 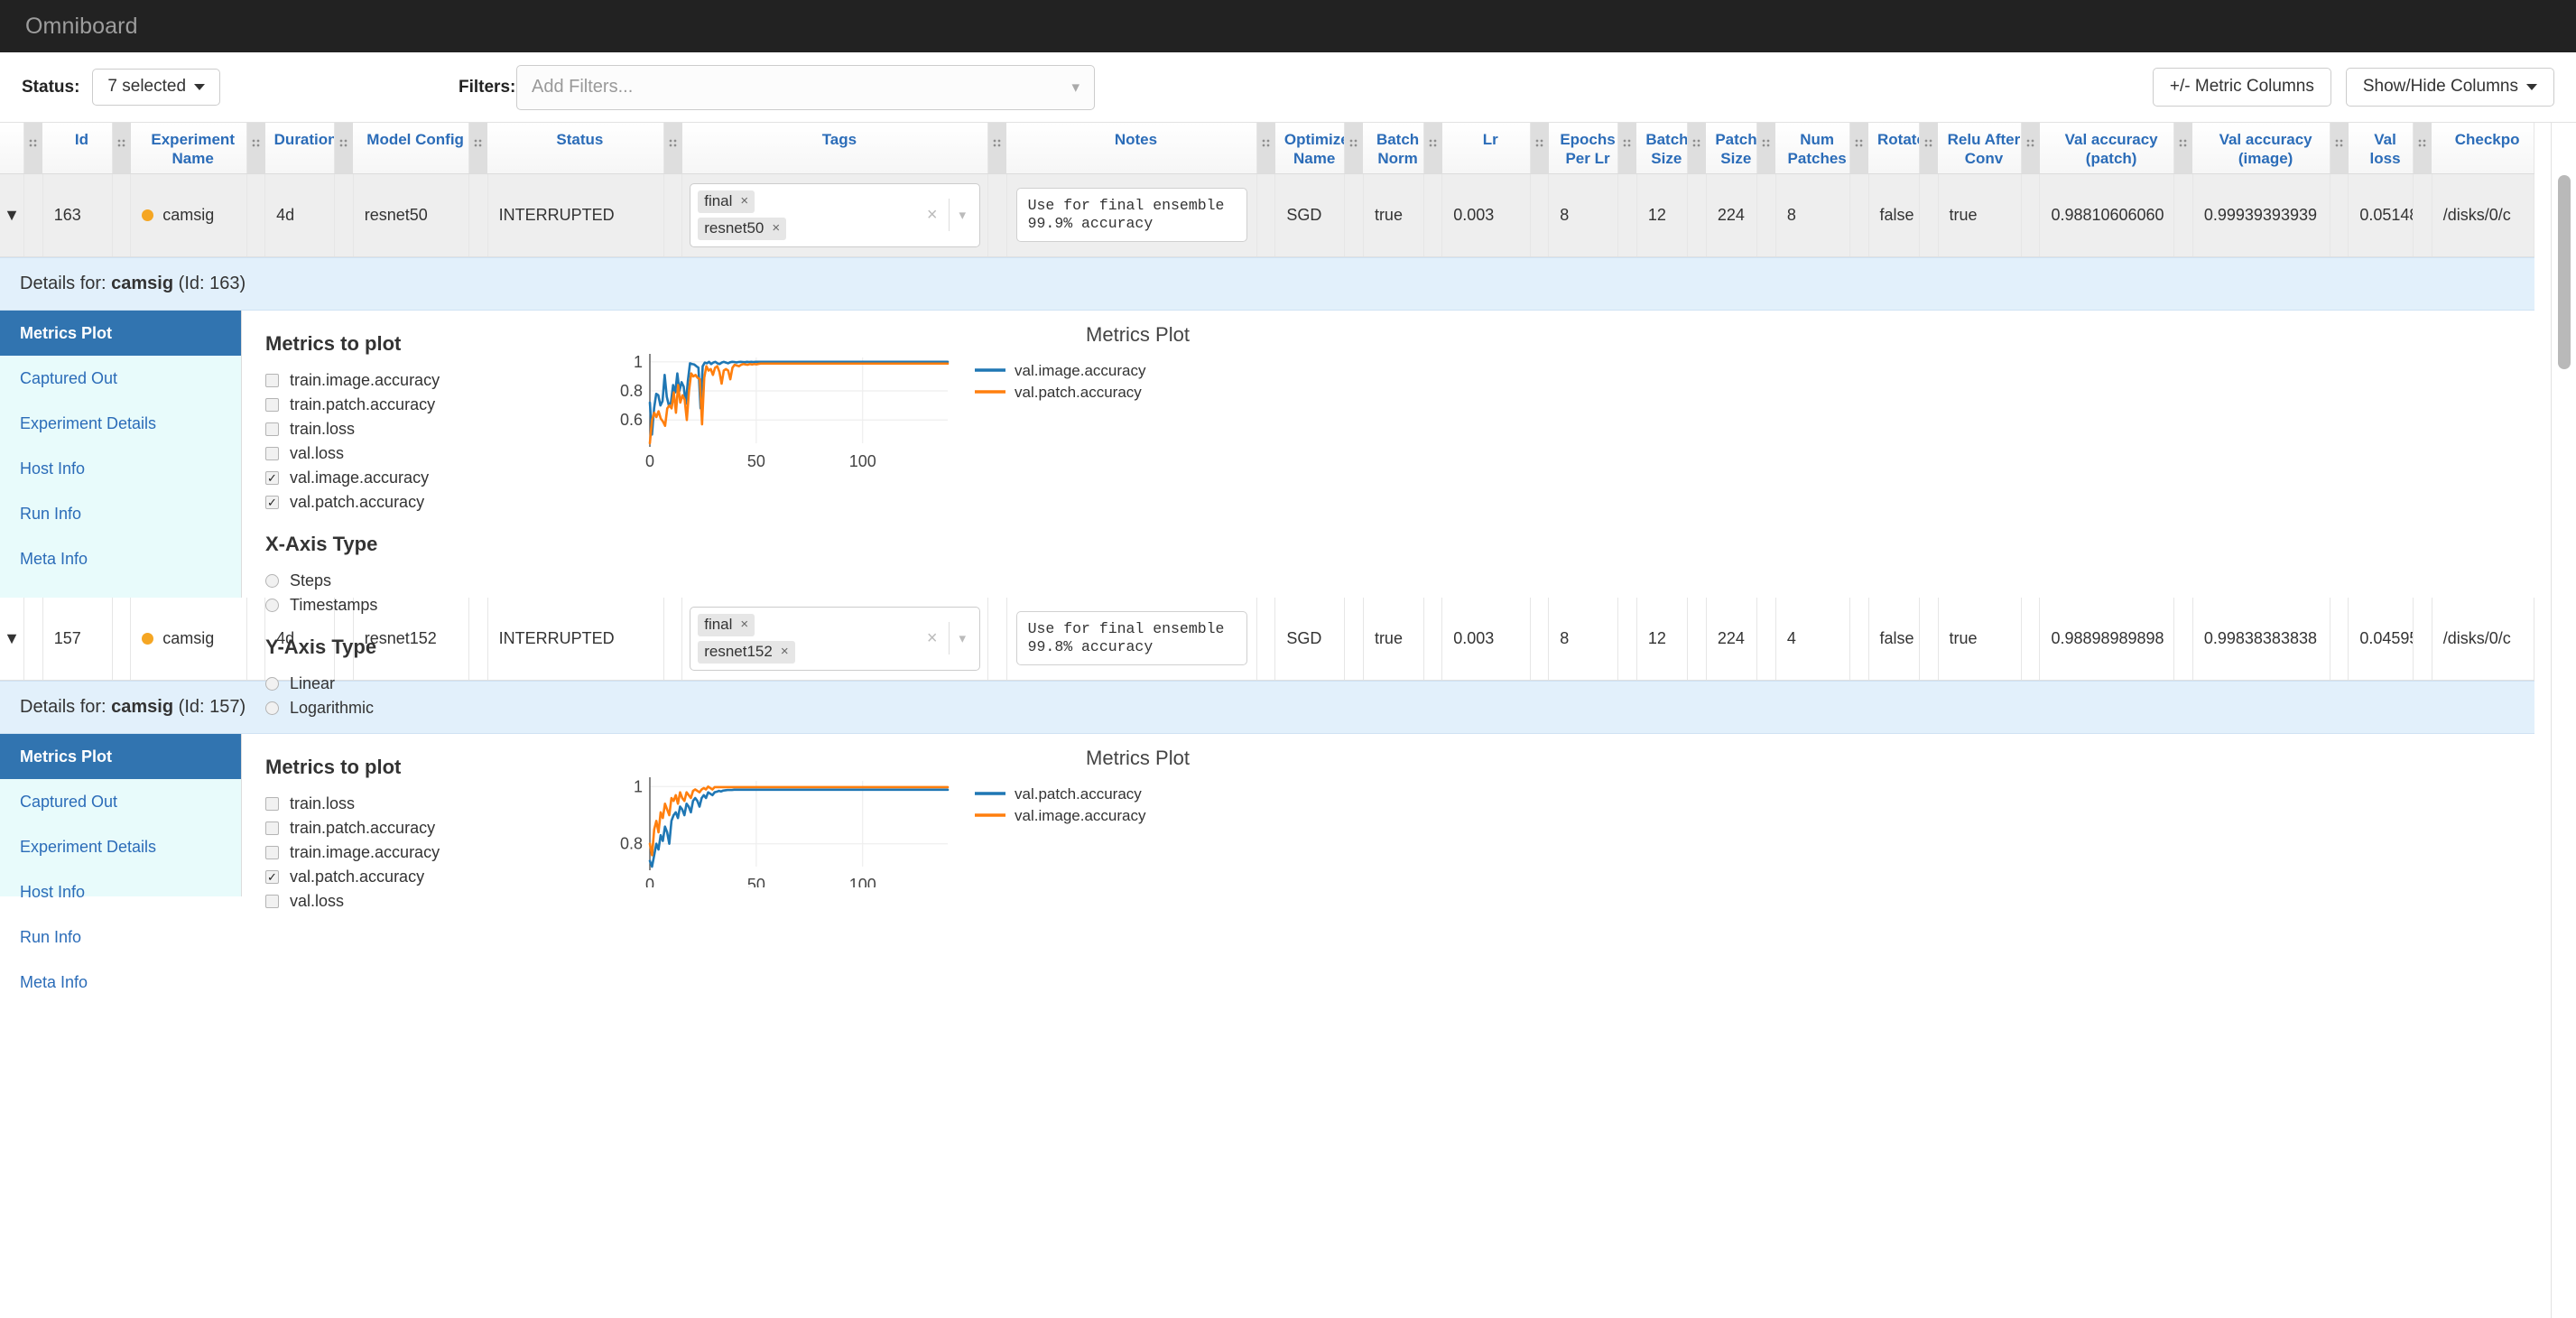 What do you see at coordinates (412, 149) in the screenshot?
I see `column-header-model-config: Model Config` at bounding box center [412, 149].